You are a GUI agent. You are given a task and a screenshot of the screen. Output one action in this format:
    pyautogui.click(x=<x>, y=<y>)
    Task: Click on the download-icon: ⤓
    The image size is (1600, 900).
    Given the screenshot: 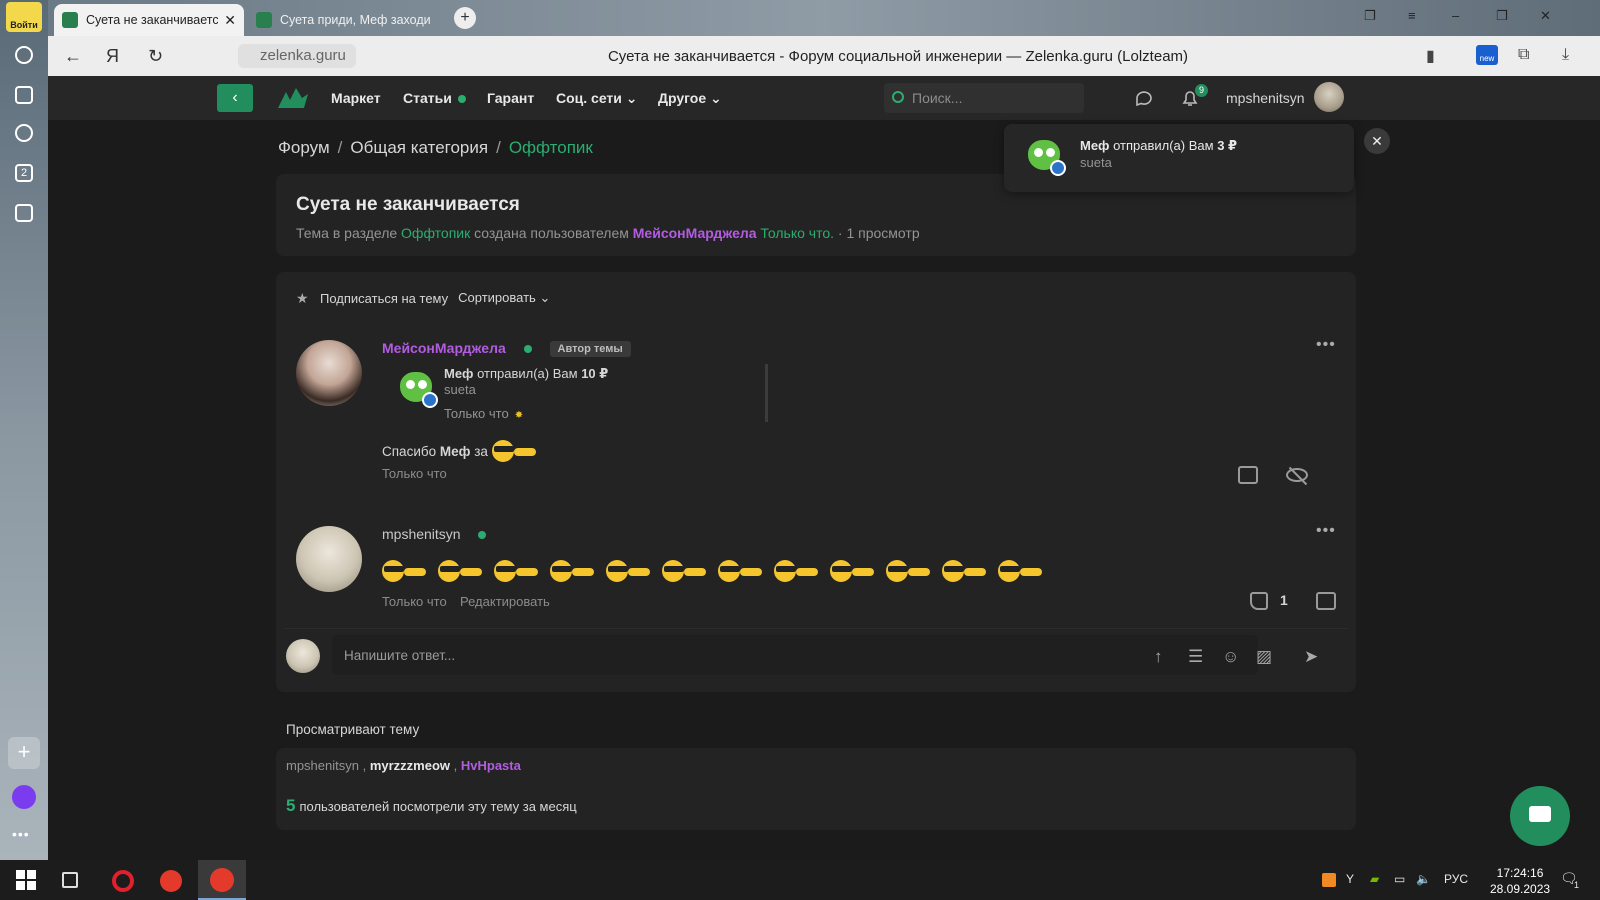 What is the action you would take?
    pyautogui.click(x=1565, y=55)
    